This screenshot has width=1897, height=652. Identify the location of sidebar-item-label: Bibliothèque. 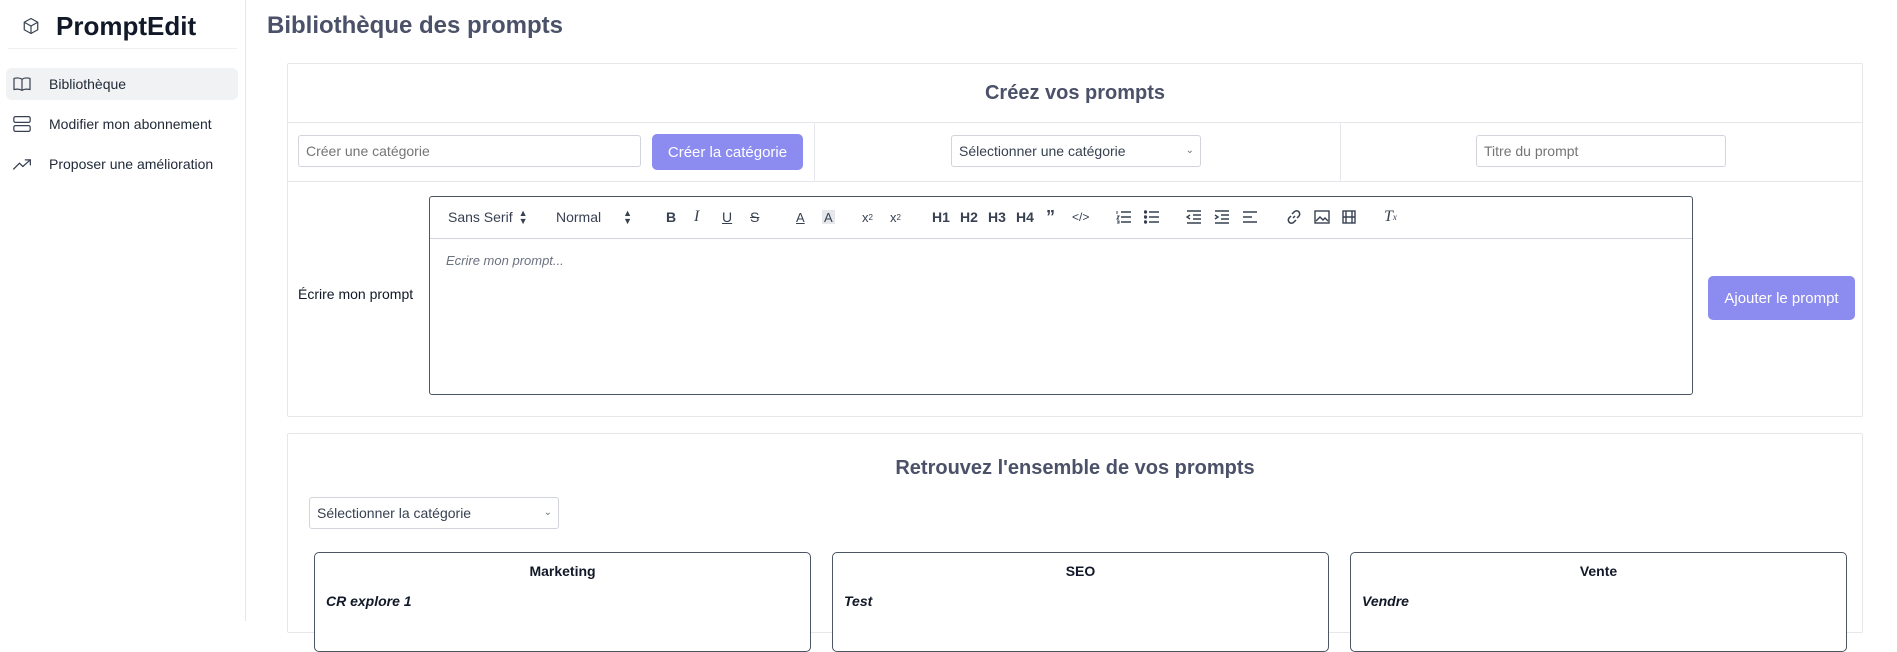
(88, 84).